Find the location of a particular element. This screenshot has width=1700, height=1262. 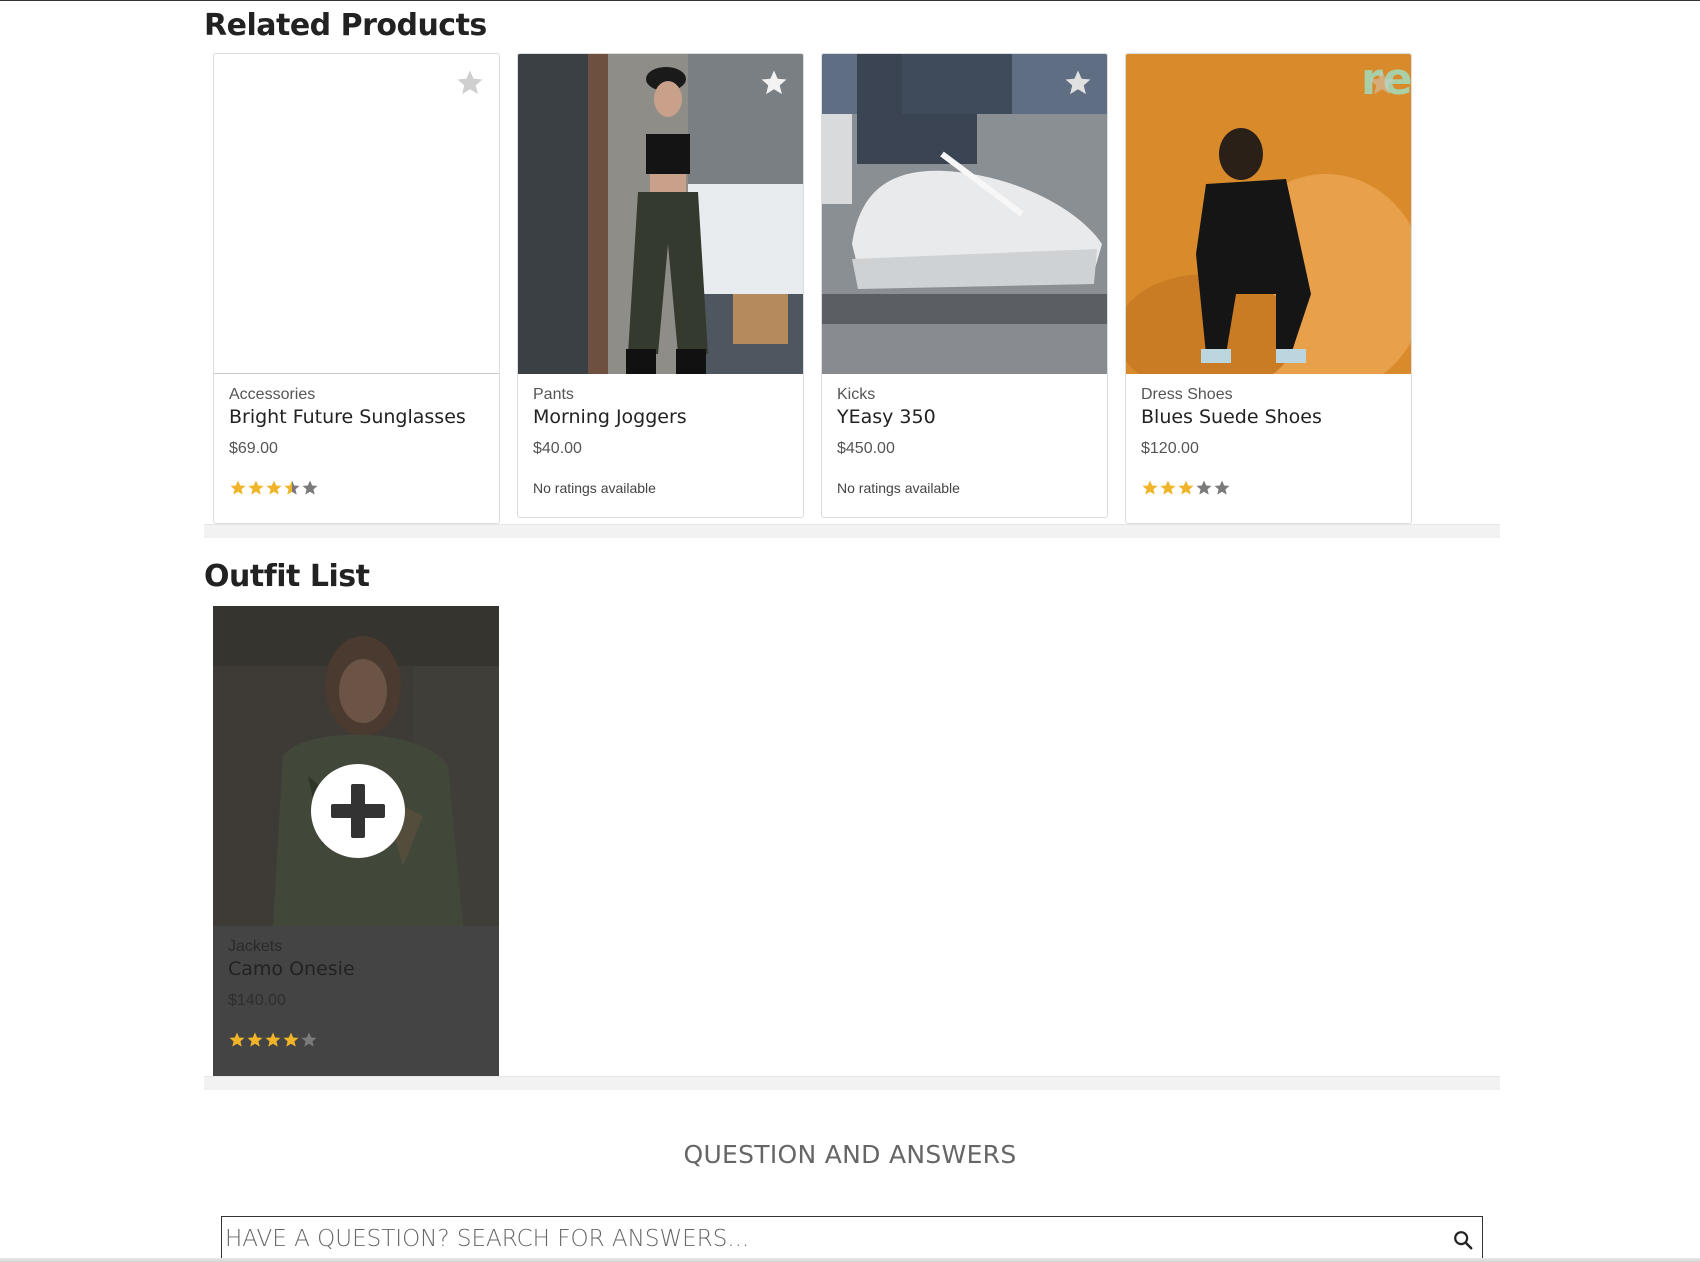

product-name: Morning Joggers is located at coordinates (663, 417).